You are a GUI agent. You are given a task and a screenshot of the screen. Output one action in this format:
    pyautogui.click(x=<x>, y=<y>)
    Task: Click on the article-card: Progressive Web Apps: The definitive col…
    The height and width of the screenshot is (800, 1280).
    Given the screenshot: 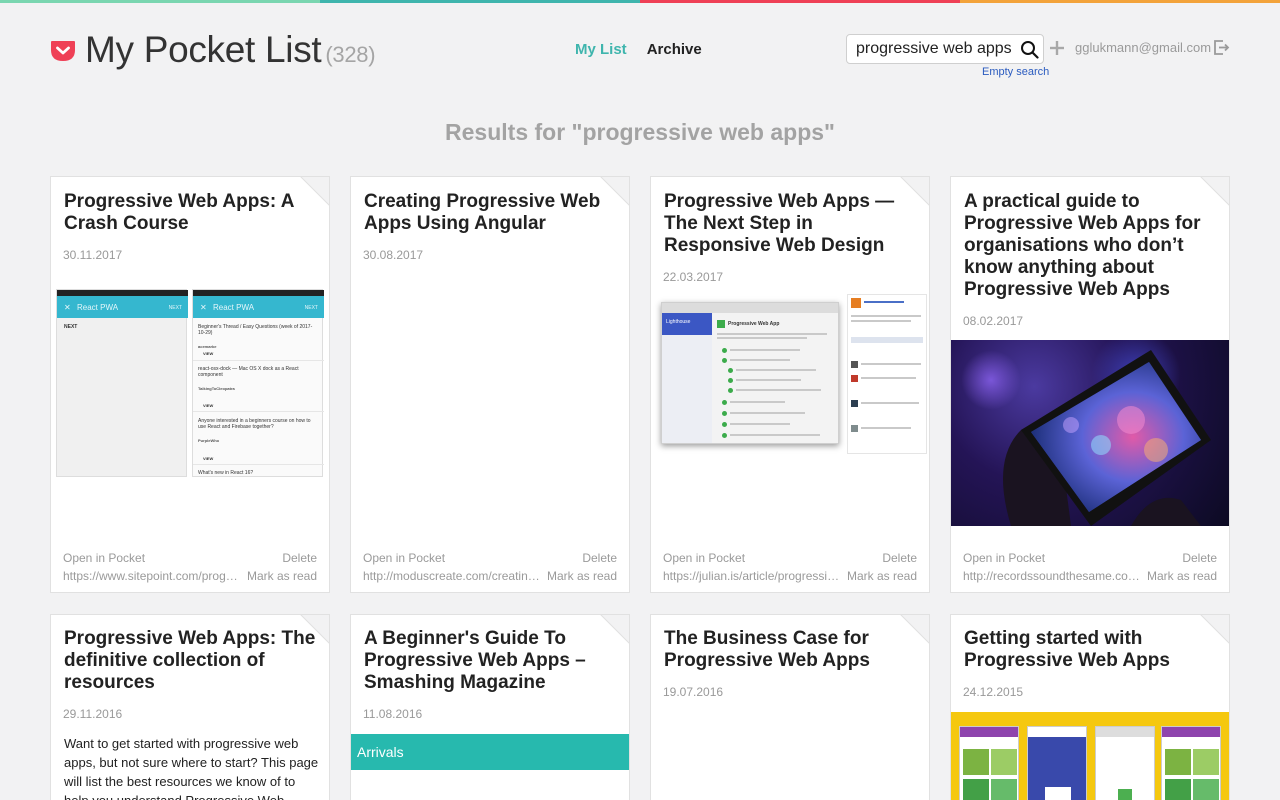 What is the action you would take?
    pyautogui.click(x=190, y=707)
    